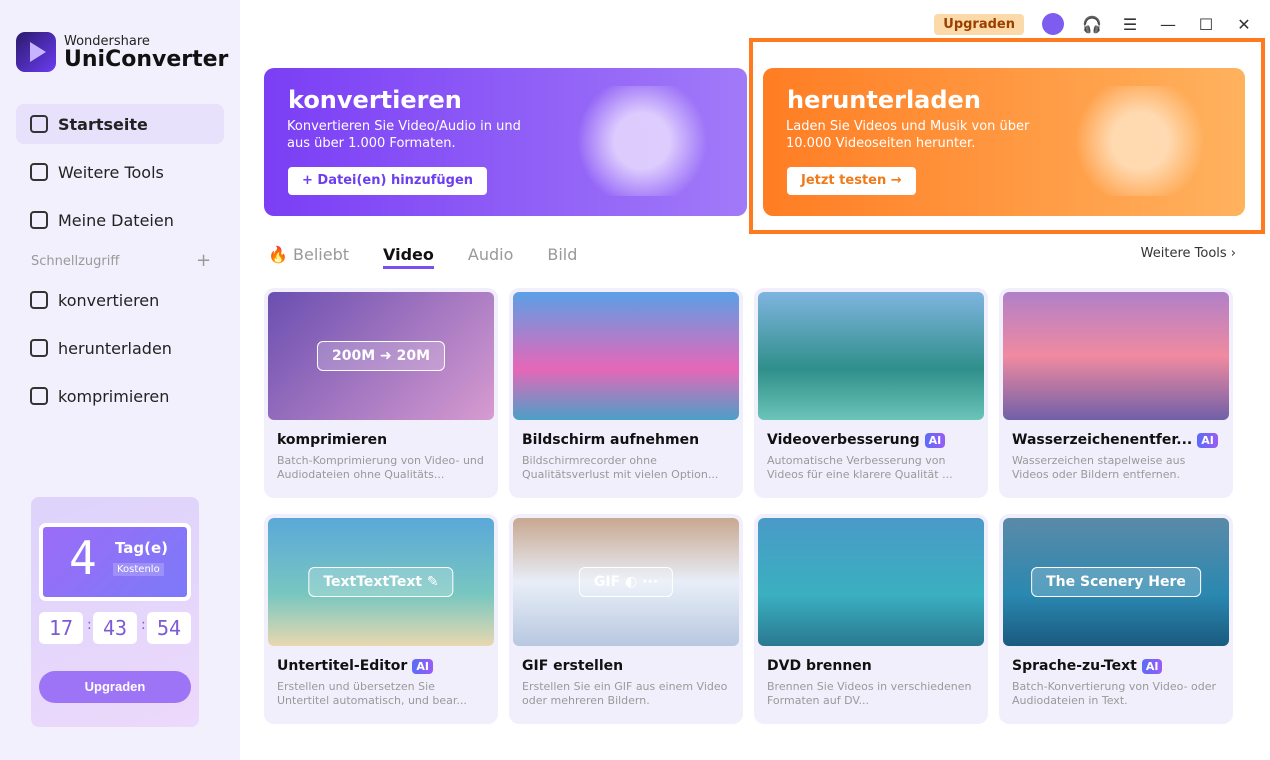  I want to click on tool-thumbnail: 200M ➜ 20M, so click(381, 356).